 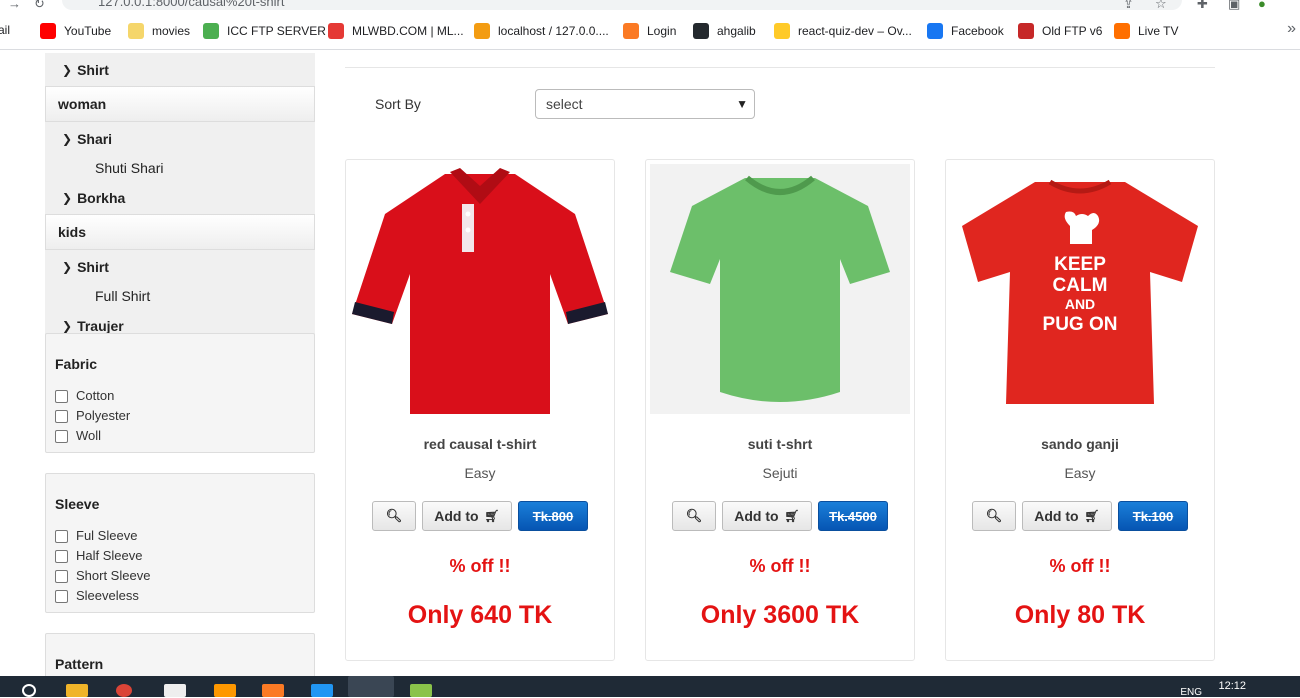 I want to click on category-label: woman, so click(x=82, y=104).